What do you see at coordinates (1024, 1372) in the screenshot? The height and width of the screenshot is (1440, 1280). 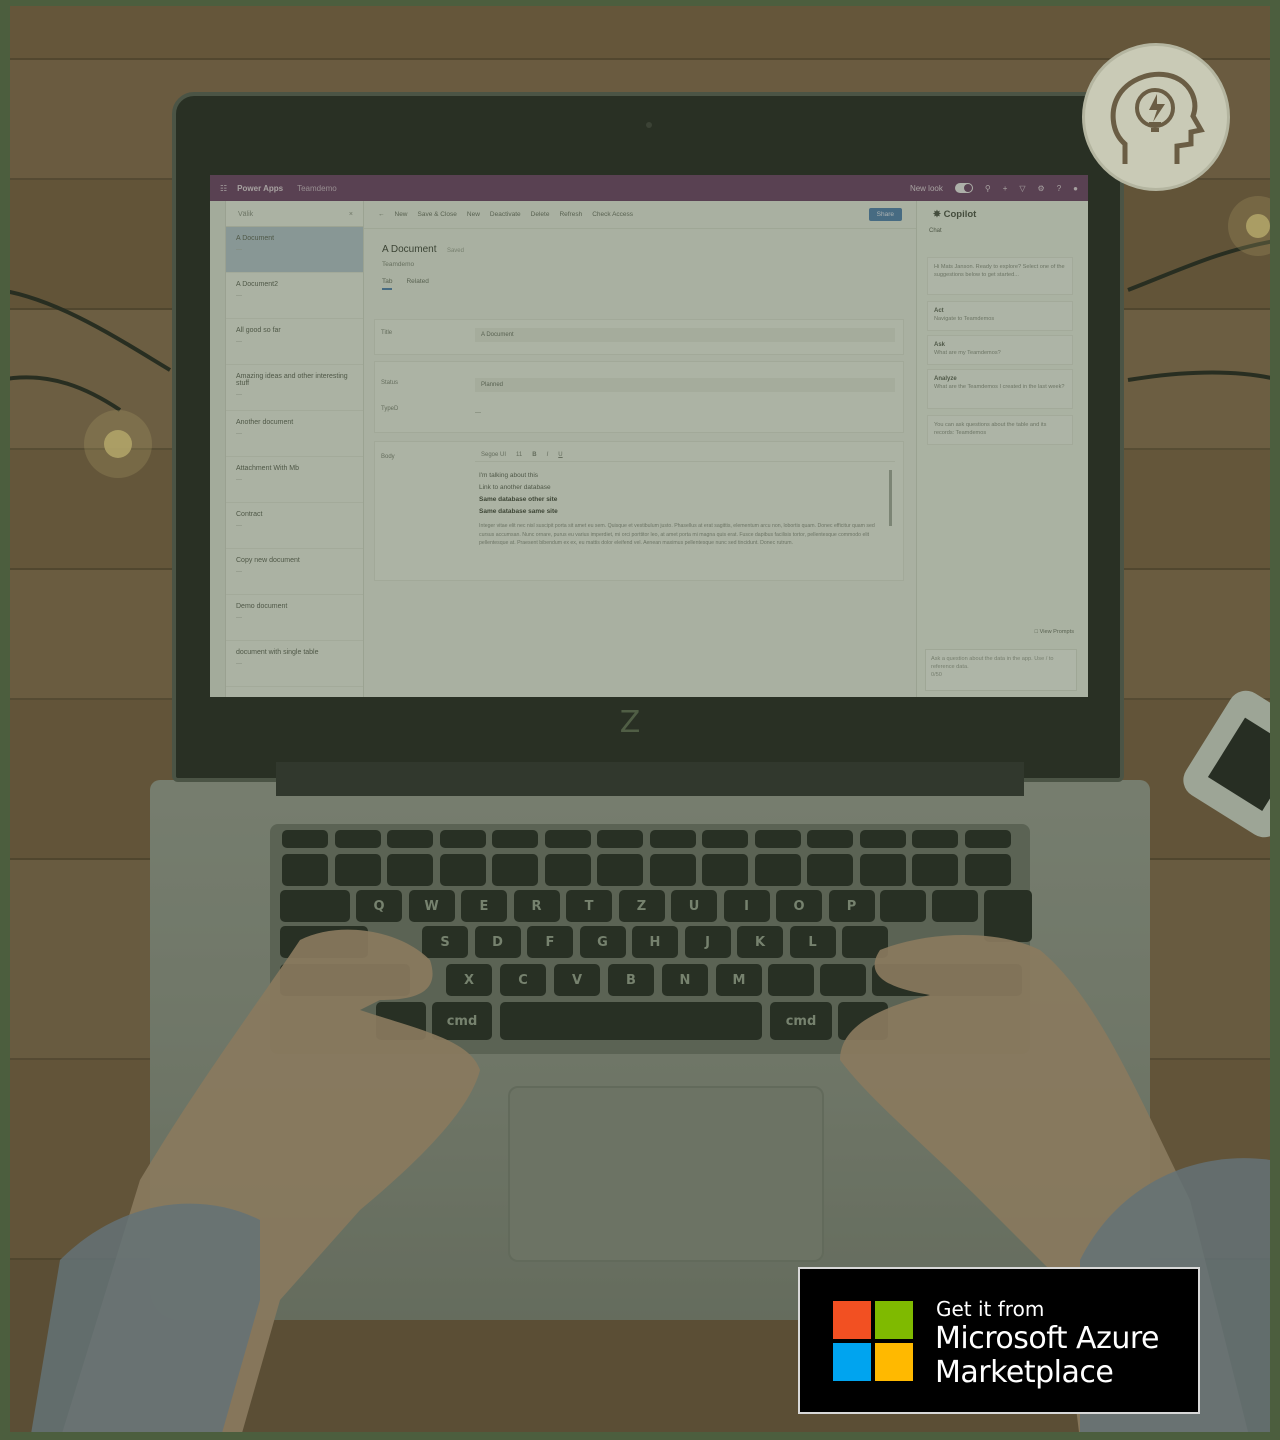 I see `marketplace-name-line2: Marketplace` at bounding box center [1024, 1372].